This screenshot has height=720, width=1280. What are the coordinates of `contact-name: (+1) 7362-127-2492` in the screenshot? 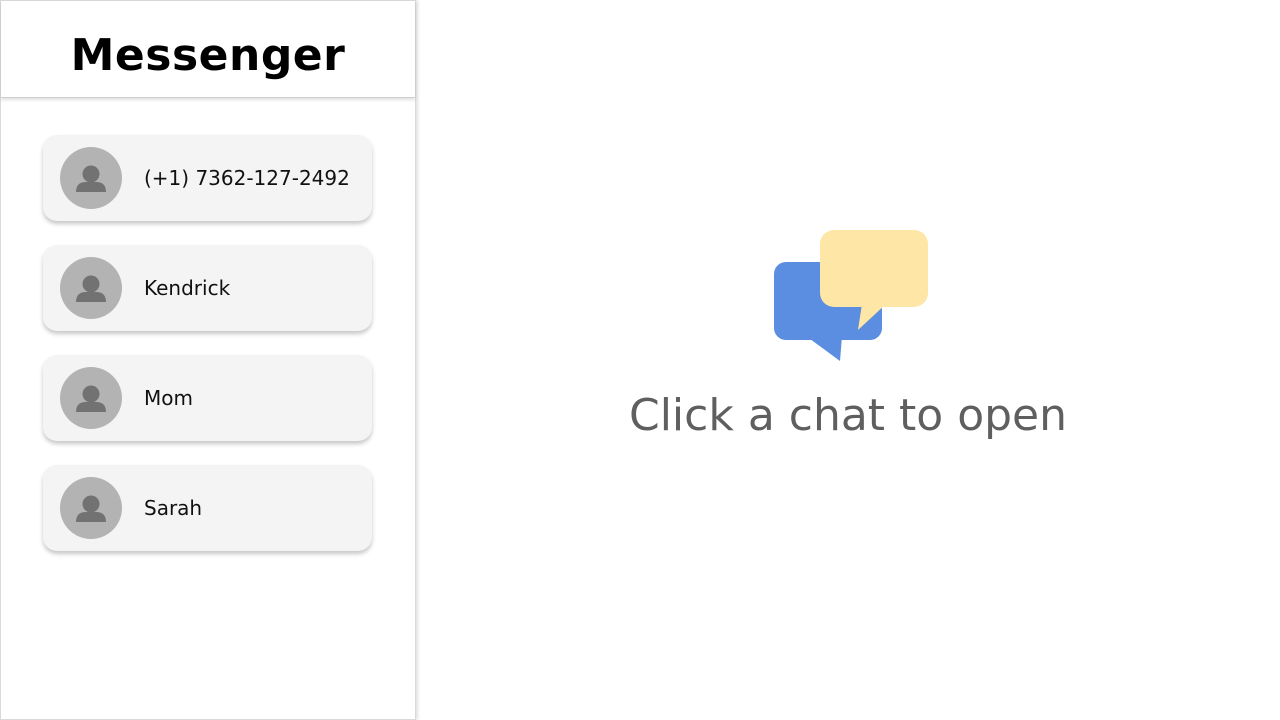 It's located at (247, 178).